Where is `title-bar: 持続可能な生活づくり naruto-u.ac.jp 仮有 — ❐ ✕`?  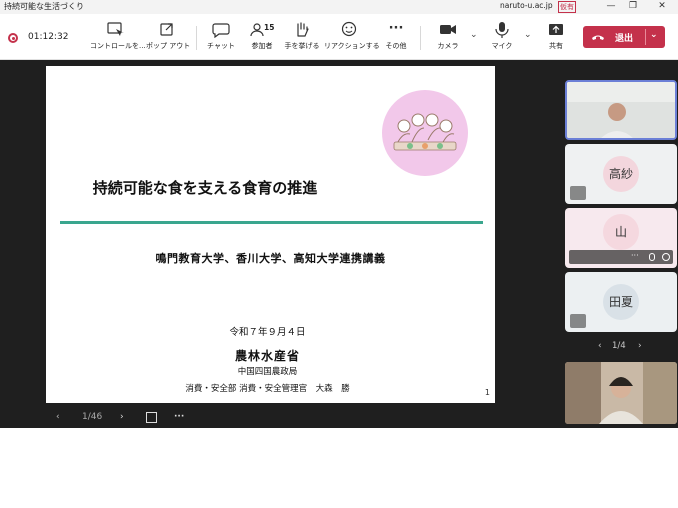 title-bar: 持続可能な生活づくり naruto-u.ac.jp 仮有 — ❐ ✕ is located at coordinates (339, 7).